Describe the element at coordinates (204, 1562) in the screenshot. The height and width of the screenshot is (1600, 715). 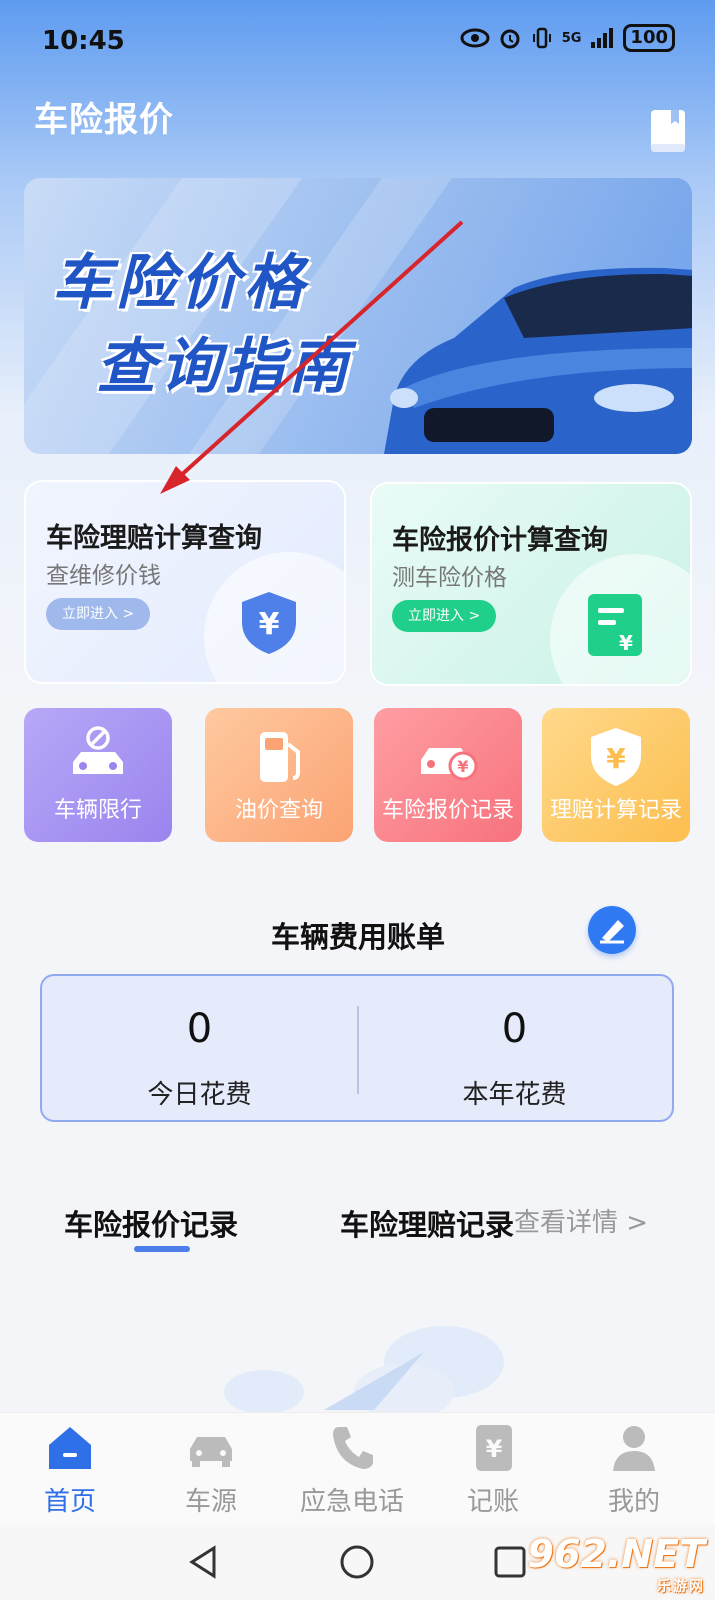
I see `back-icon` at that location.